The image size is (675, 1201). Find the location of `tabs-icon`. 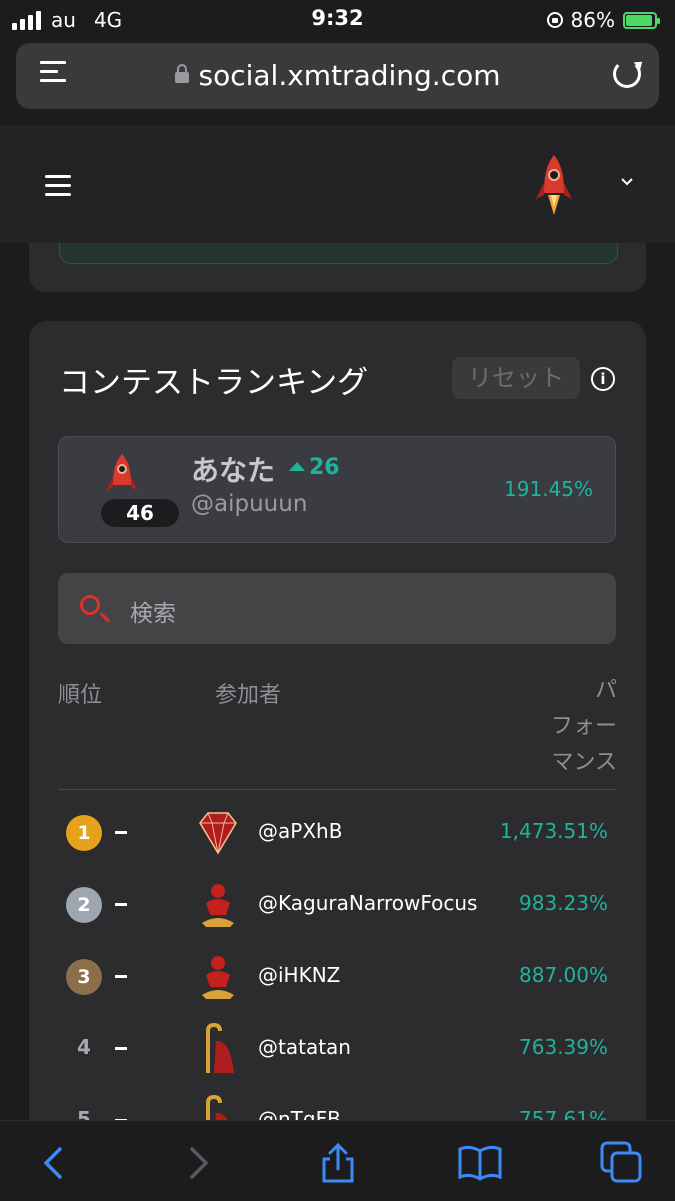

tabs-icon is located at coordinates (622, 1163).